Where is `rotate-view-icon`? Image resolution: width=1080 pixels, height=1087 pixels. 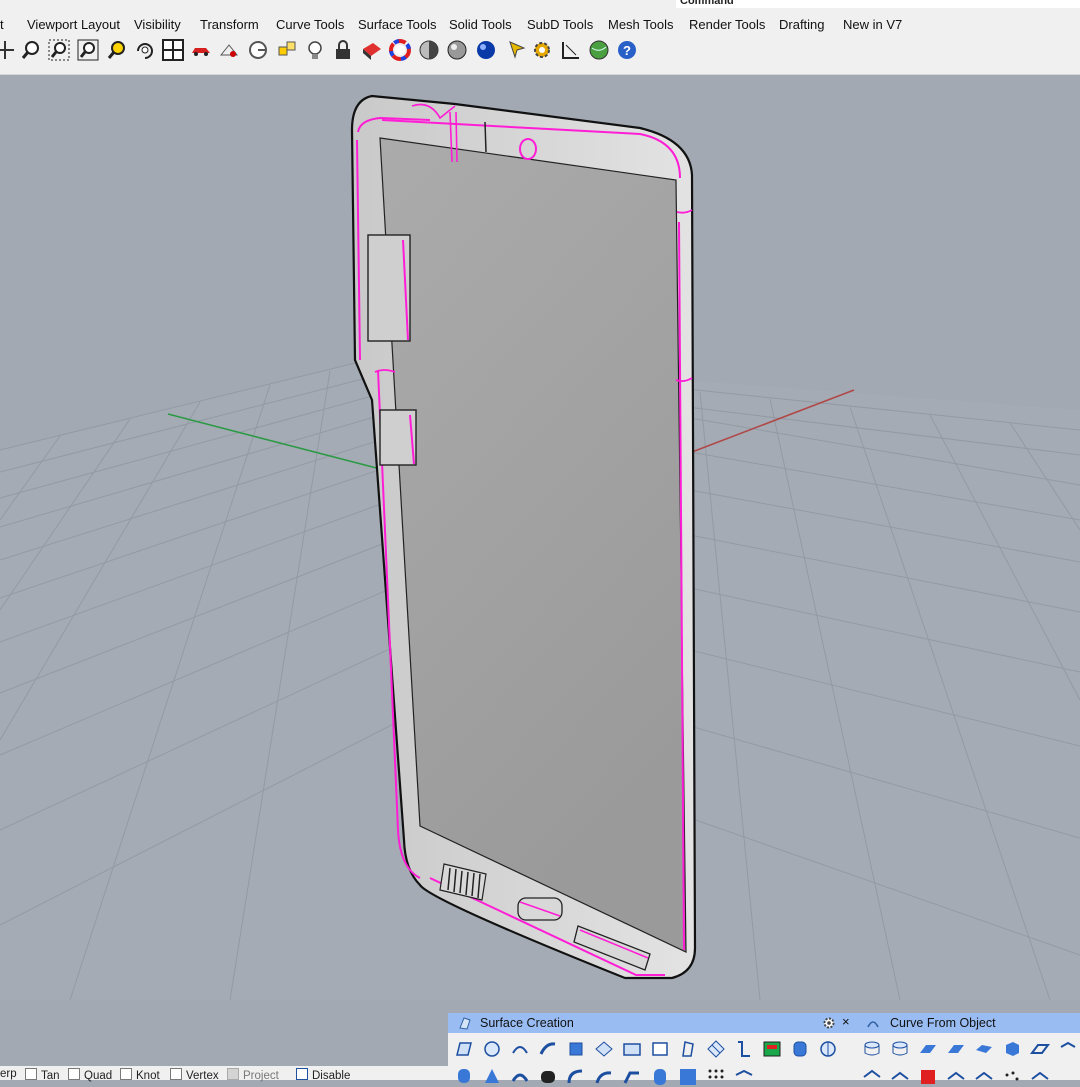 rotate-view-icon is located at coordinates (145, 50).